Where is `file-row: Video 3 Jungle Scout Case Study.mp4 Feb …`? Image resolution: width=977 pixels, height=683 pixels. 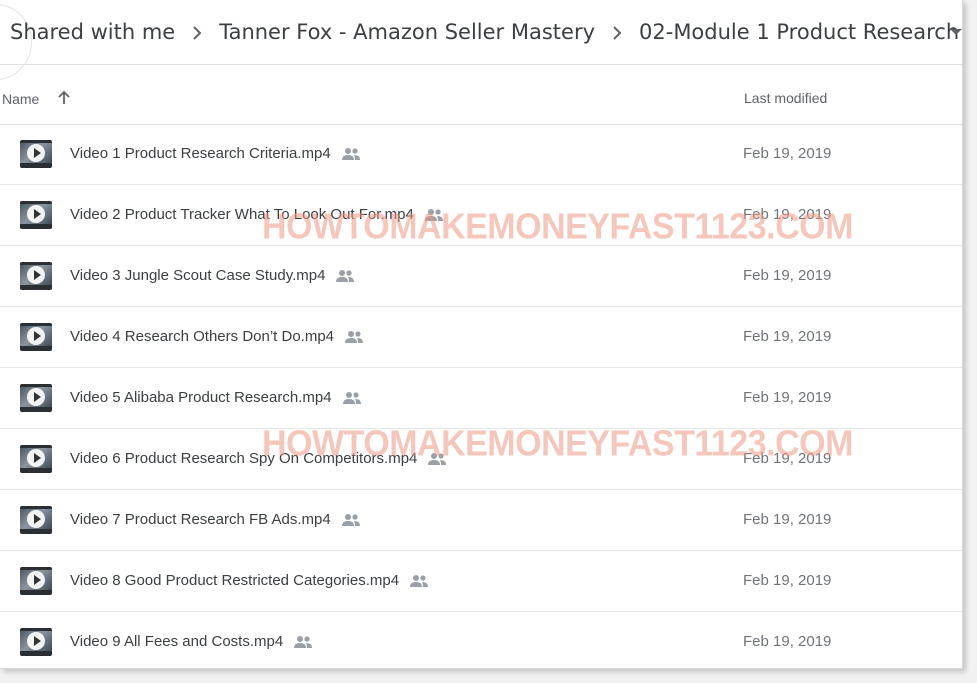
file-row: Video 3 Jungle Scout Case Study.mp4 Feb … is located at coordinates (481, 276).